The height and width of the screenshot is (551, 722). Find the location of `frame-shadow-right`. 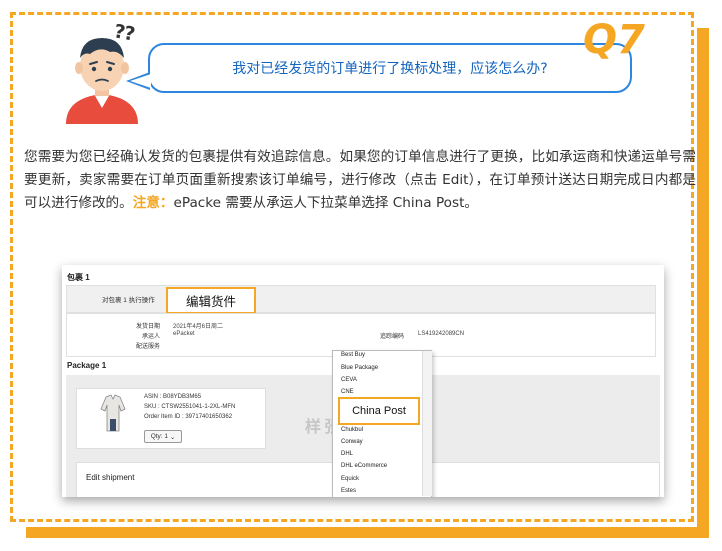

frame-shadow-right is located at coordinates (703, 282).